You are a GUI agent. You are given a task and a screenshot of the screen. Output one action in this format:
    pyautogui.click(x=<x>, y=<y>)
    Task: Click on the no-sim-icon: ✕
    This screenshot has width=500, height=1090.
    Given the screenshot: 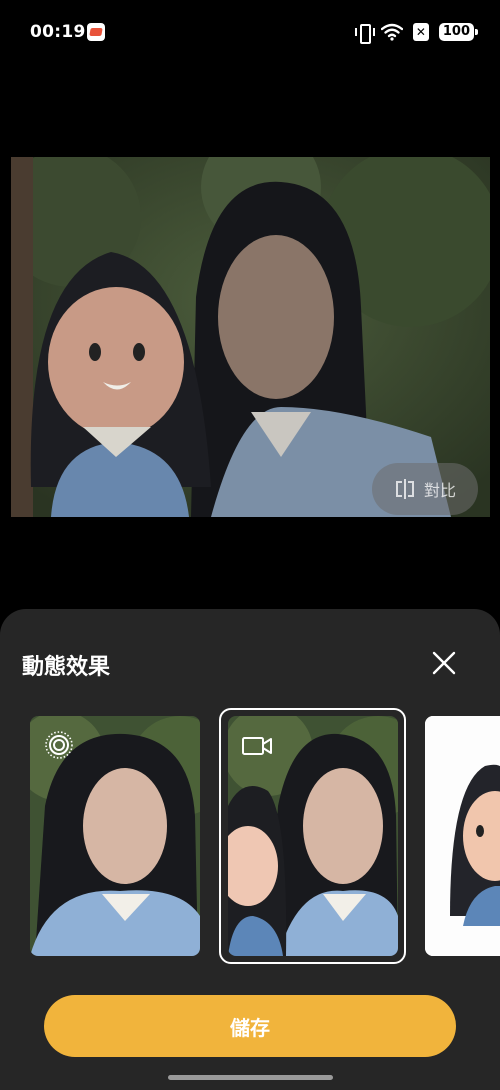 What is the action you would take?
    pyautogui.click(x=420, y=32)
    